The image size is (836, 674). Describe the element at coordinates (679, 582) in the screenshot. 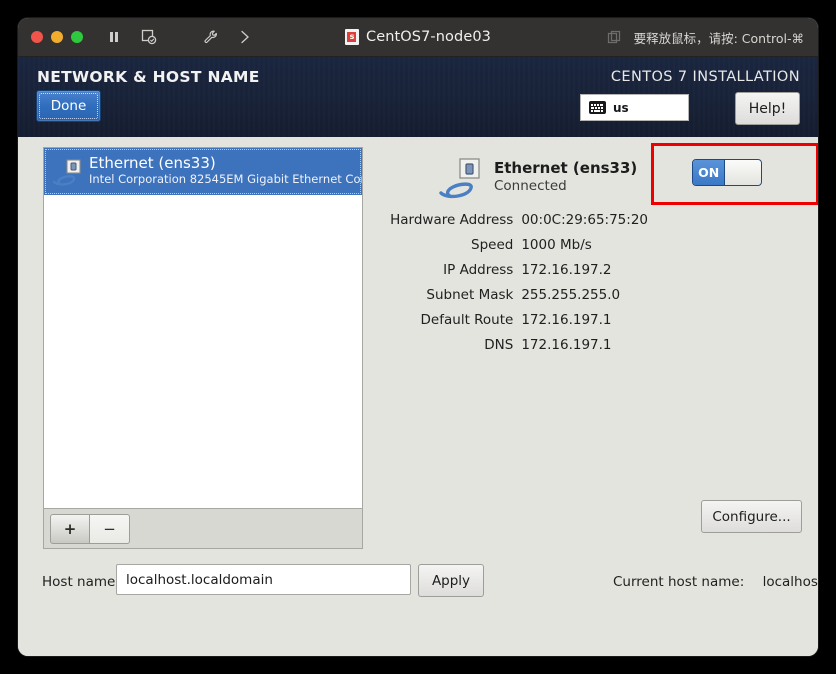

I see `current-hostname-label: Current host name:` at that location.